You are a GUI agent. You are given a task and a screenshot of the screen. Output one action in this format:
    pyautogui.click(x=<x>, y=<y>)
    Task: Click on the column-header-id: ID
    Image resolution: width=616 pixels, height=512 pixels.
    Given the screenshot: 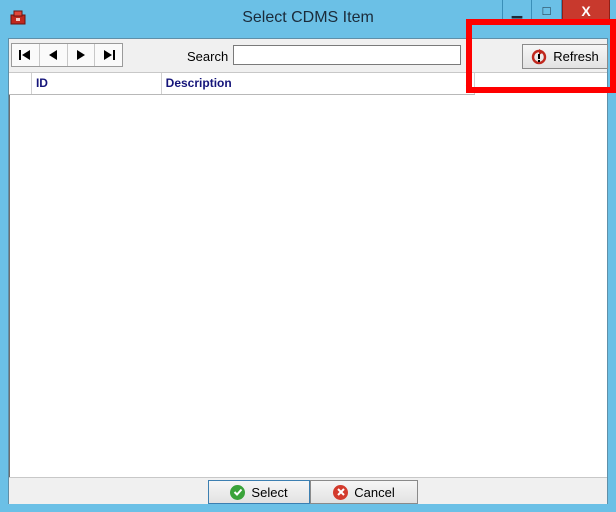 What is the action you would take?
    pyautogui.click(x=97, y=83)
    